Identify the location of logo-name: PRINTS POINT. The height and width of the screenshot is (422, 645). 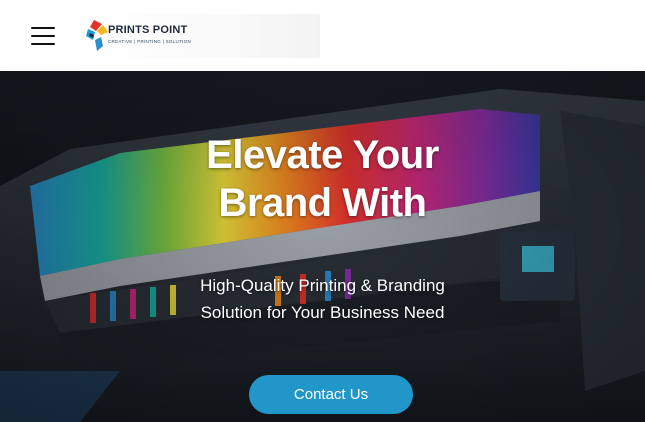
(148, 30).